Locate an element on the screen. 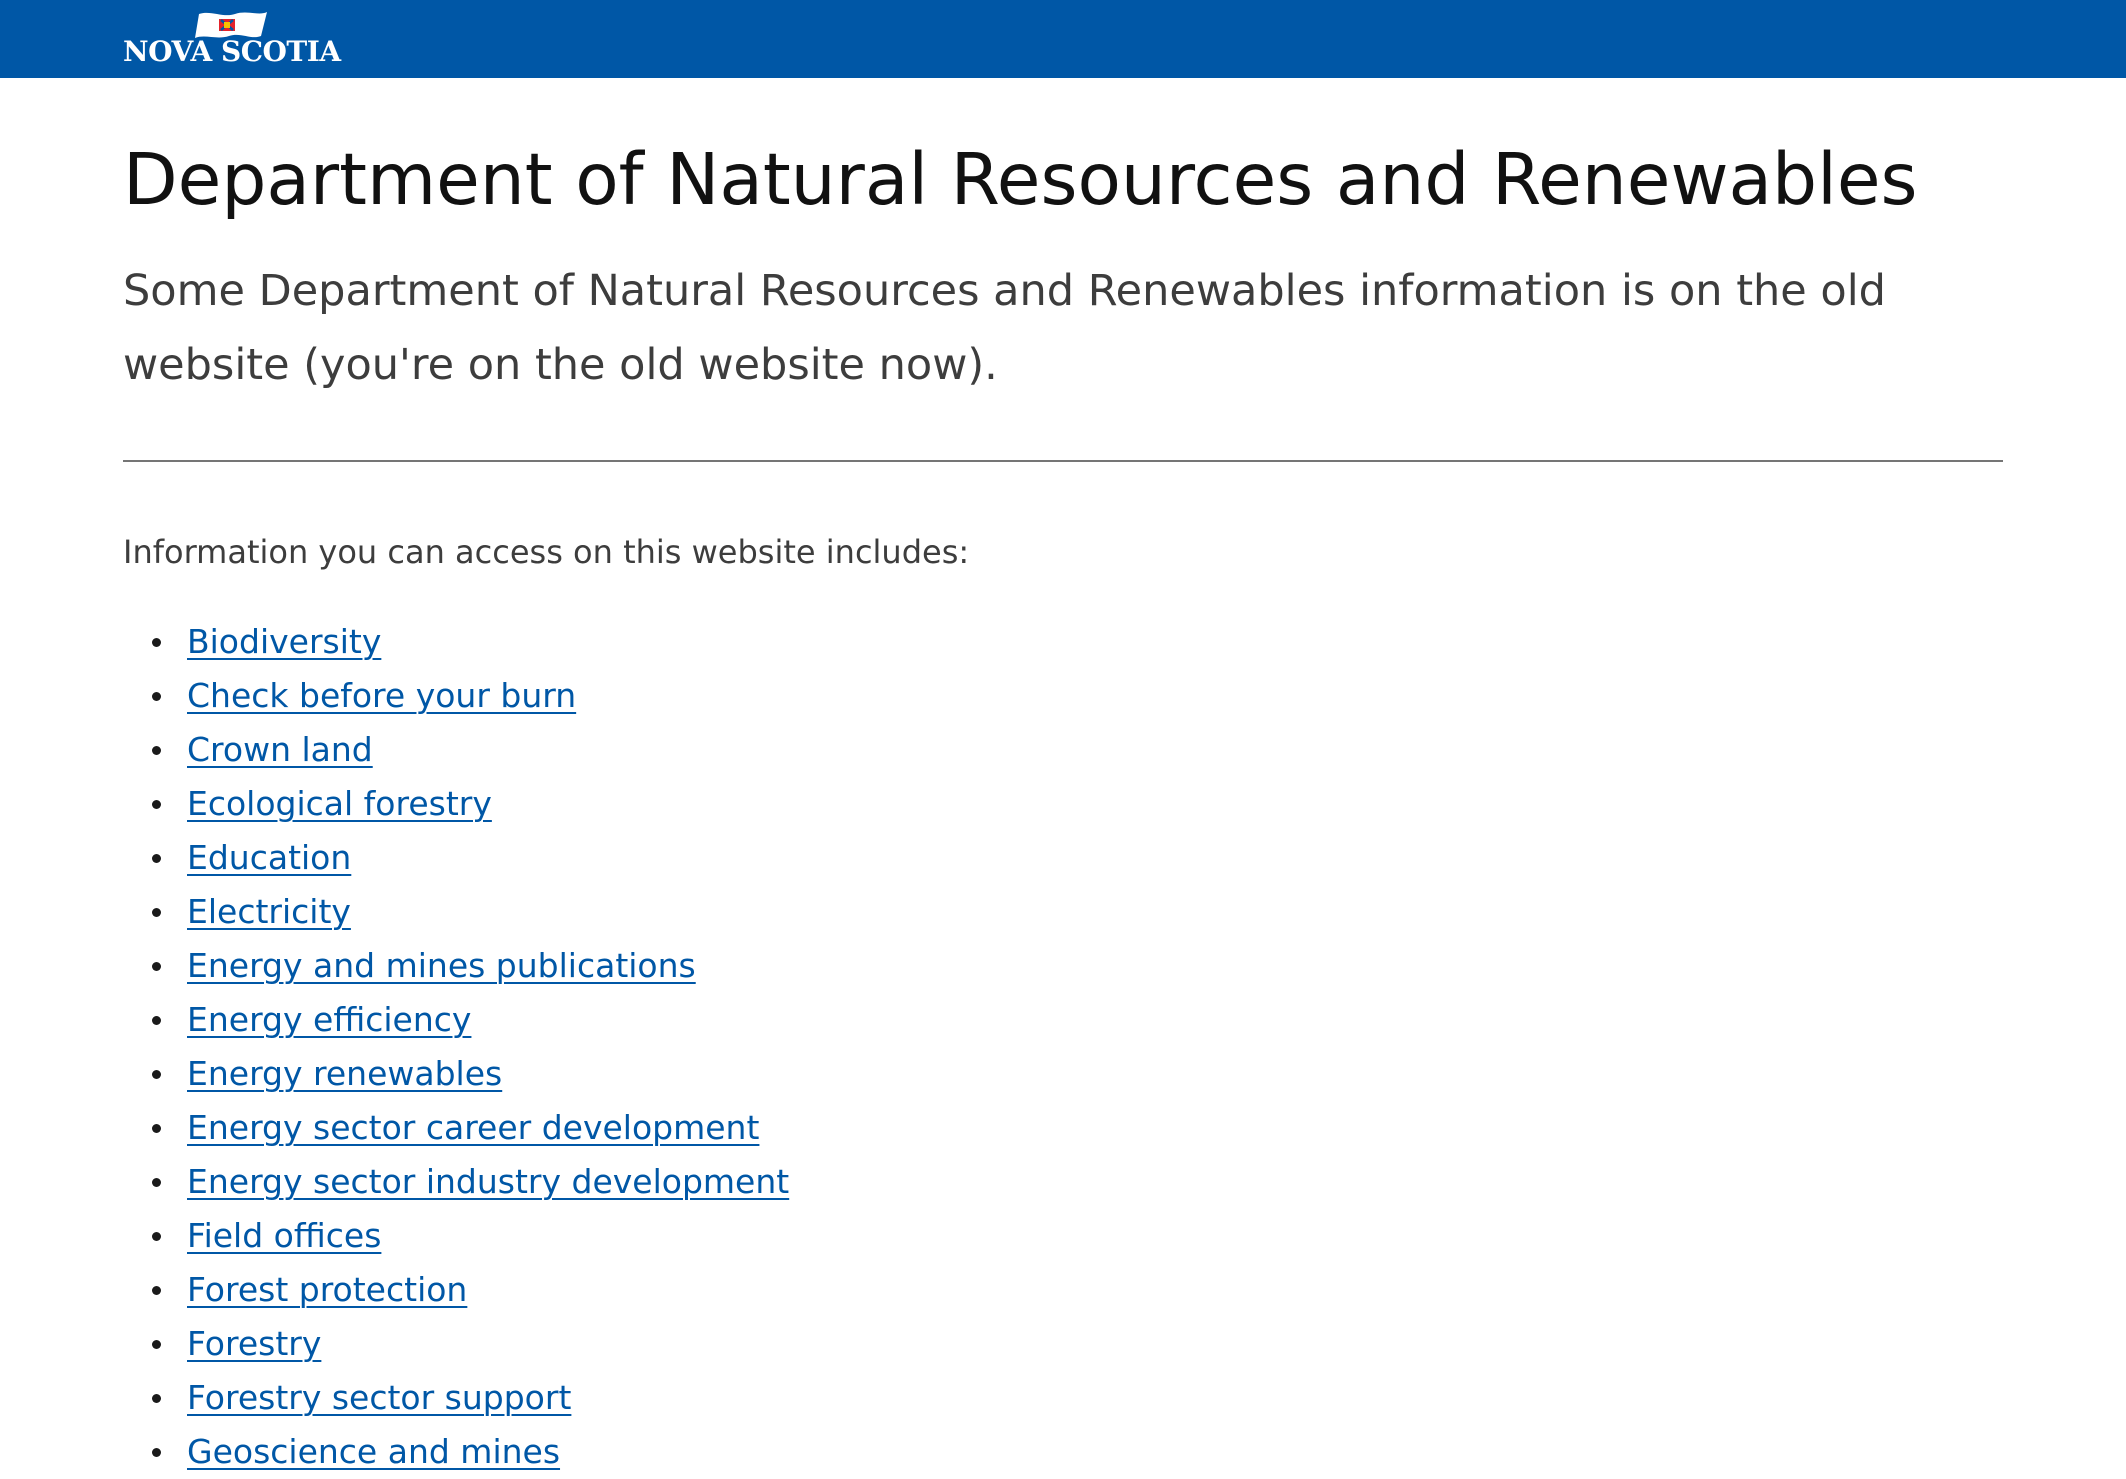  list-item: Field offices is located at coordinates (470, 1236).